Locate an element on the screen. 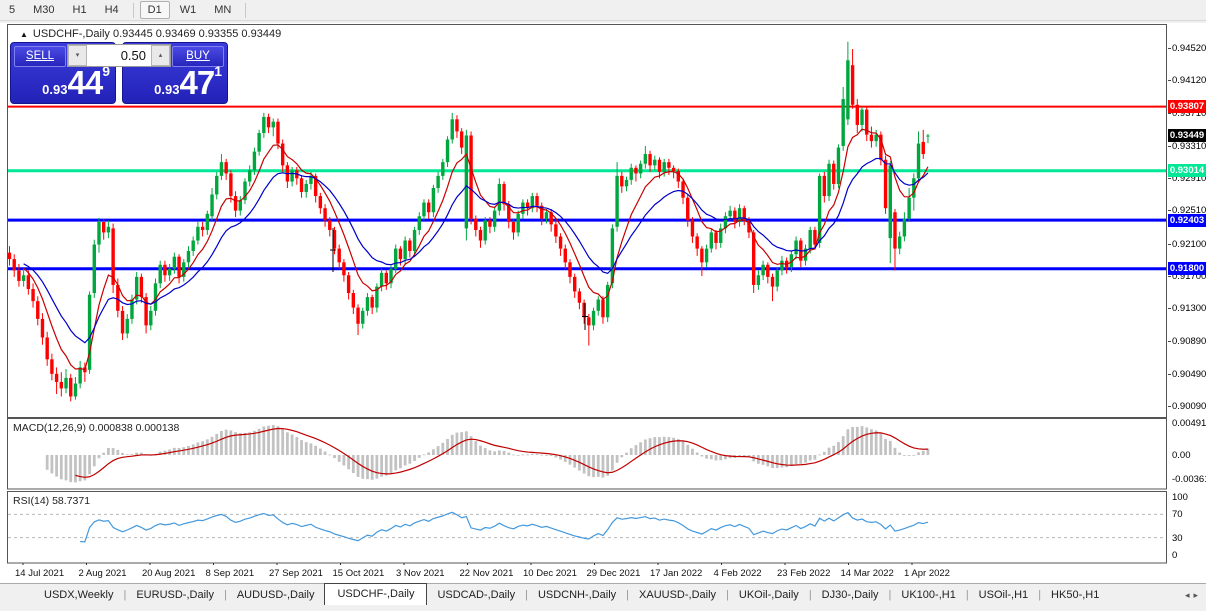  timeframe-toolbar: 5 M30 H1 H4 D1 W1 MN is located at coordinates (603, 10).